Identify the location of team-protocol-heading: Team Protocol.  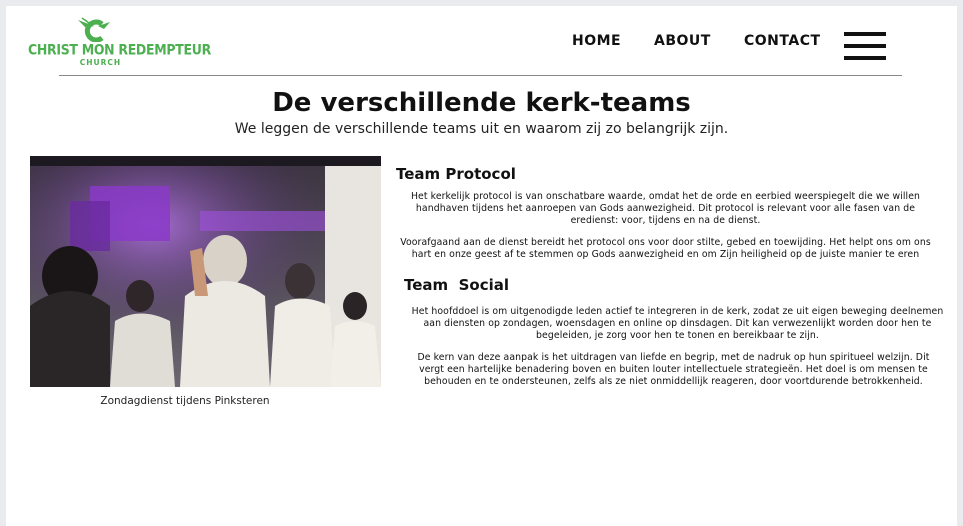
(456, 174).